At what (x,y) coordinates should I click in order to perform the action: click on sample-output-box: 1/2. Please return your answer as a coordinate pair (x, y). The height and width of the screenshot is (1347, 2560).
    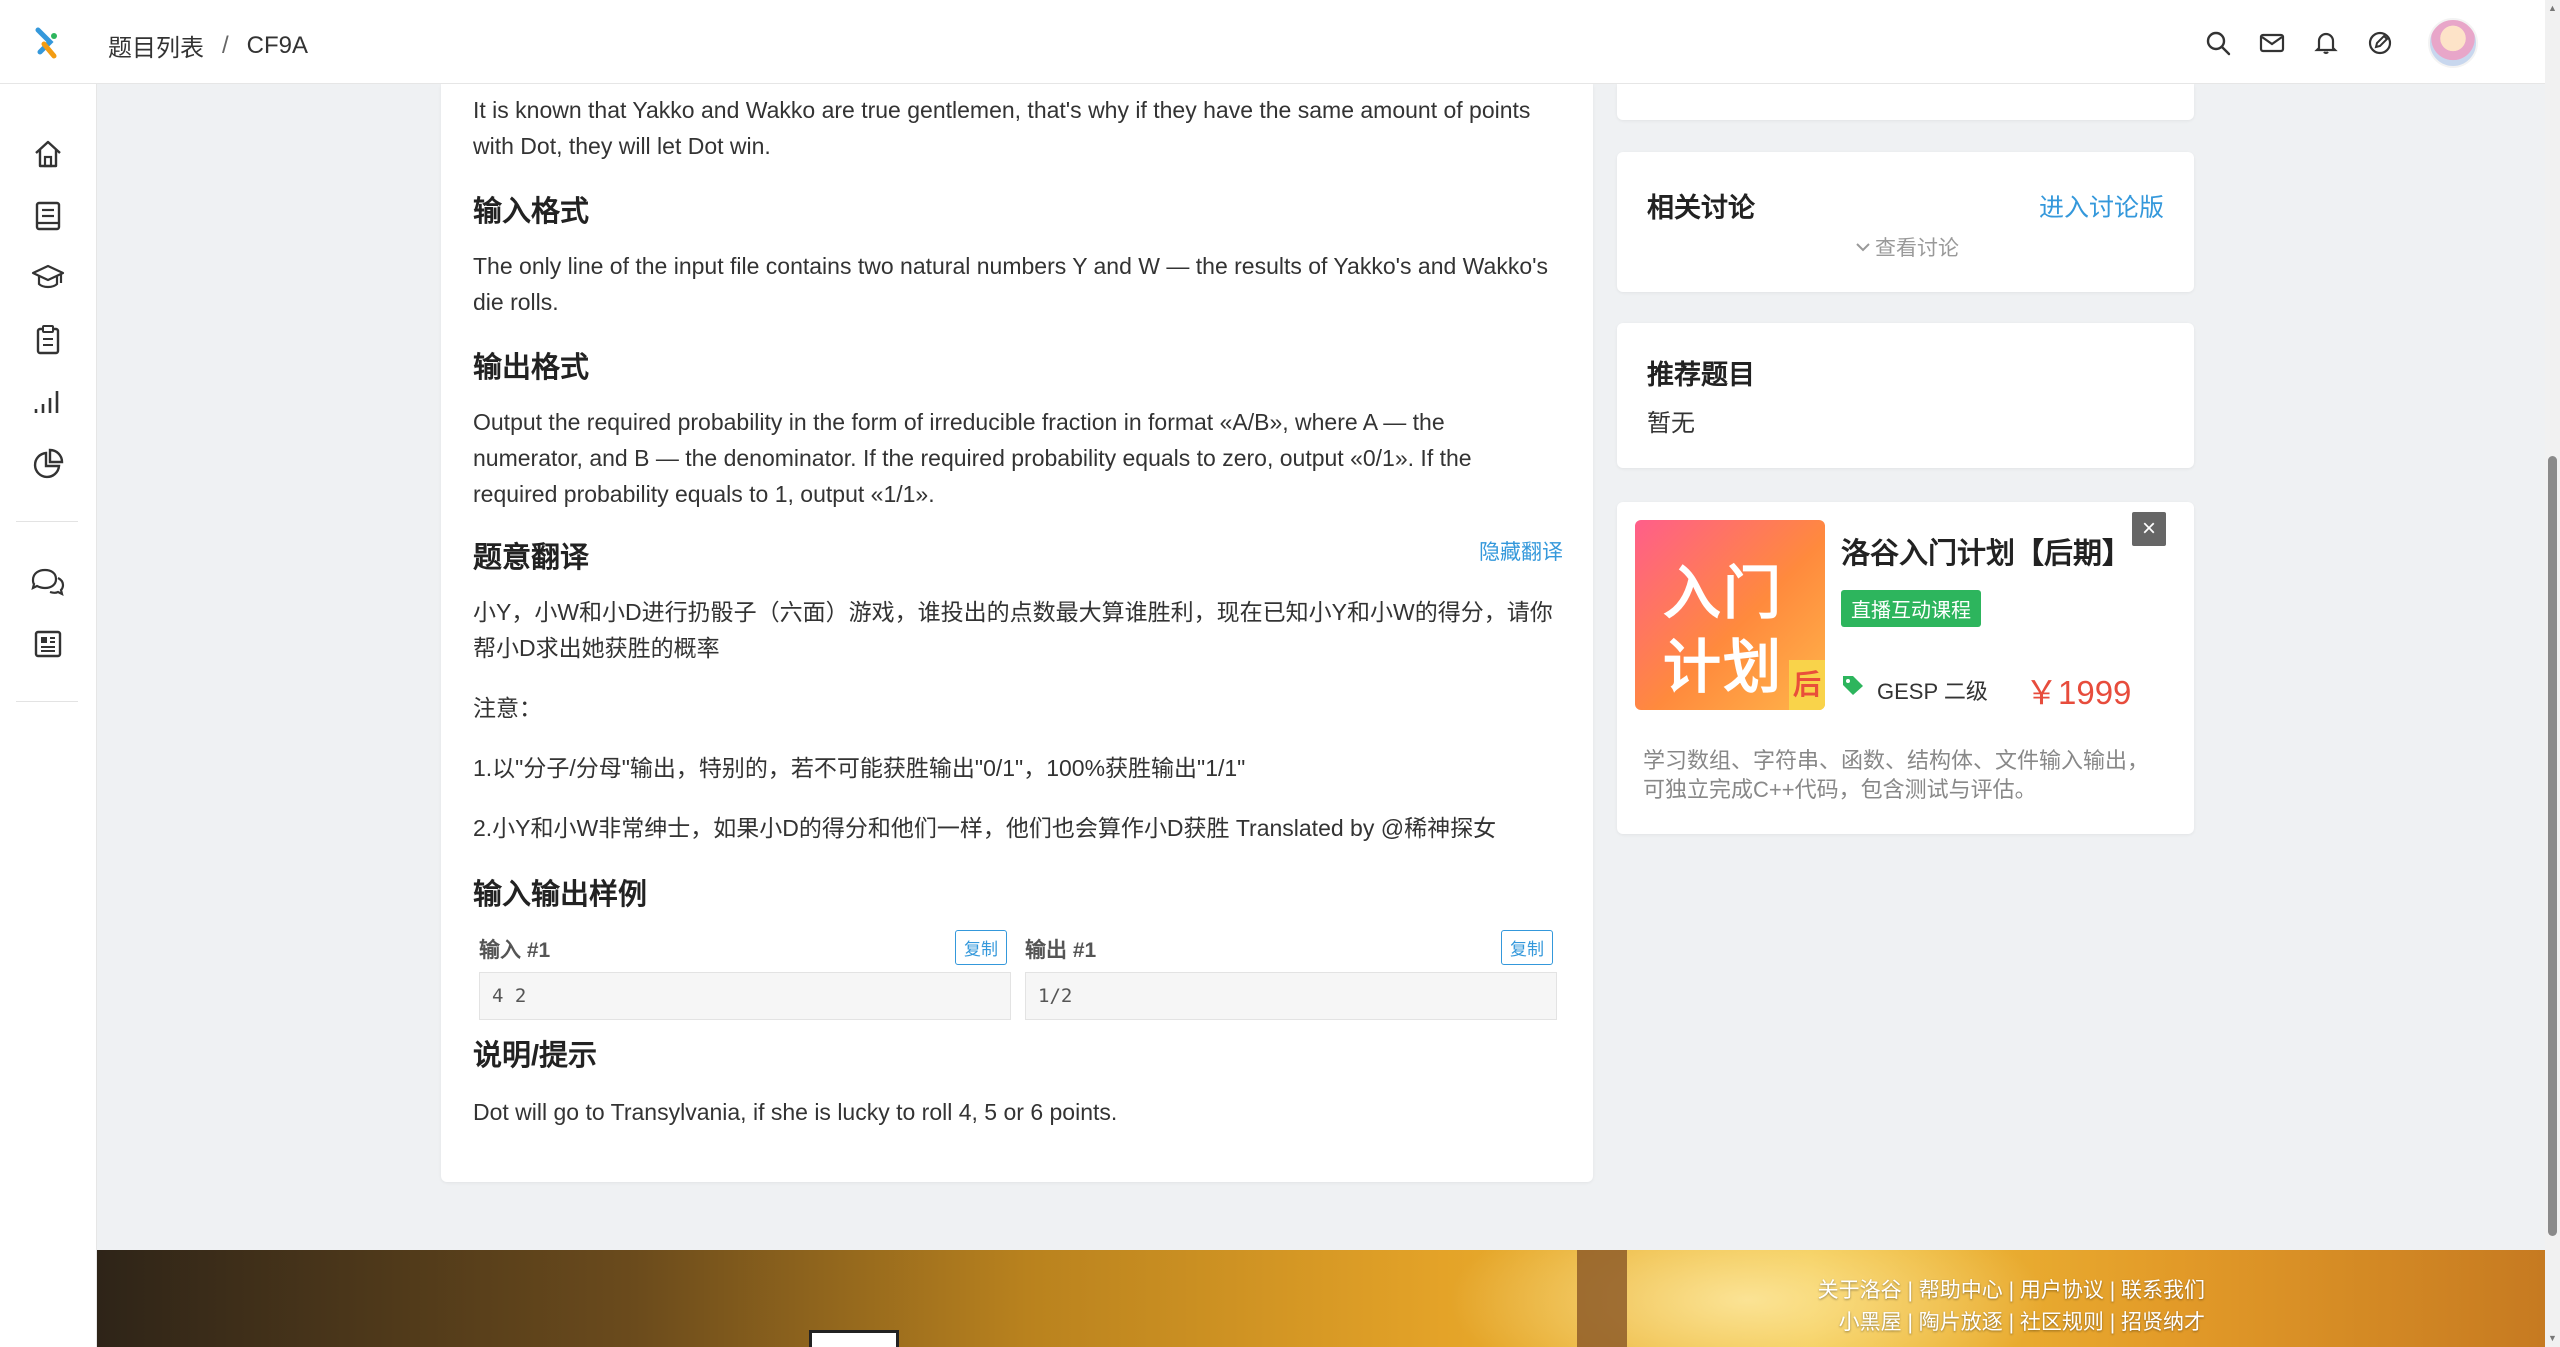
    Looking at the image, I should click on (1291, 996).